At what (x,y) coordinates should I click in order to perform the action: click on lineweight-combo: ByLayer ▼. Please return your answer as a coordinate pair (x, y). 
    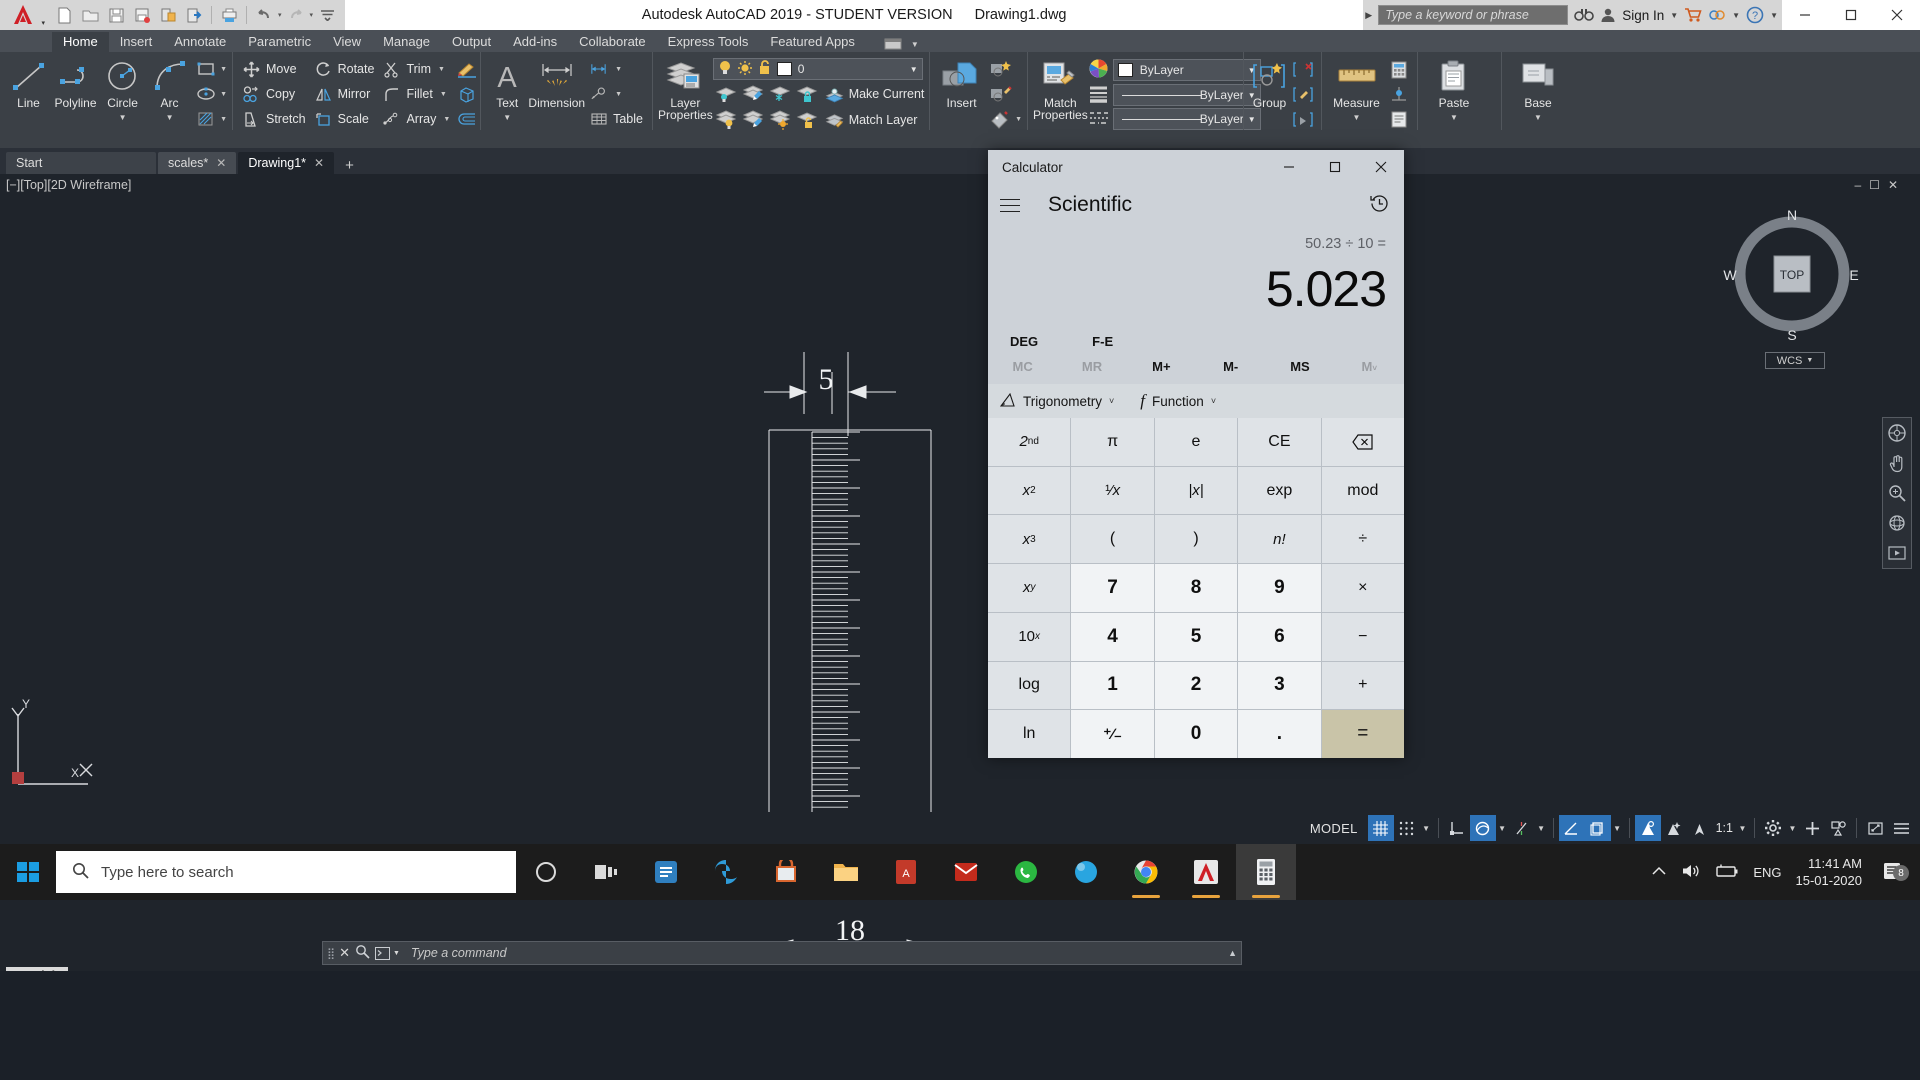
    Looking at the image, I should click on (1186, 95).